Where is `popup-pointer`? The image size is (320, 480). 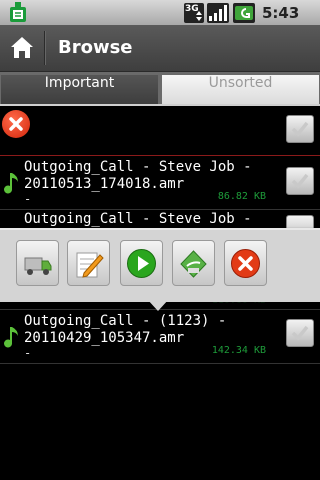
popup-pointer is located at coordinates (158, 305).